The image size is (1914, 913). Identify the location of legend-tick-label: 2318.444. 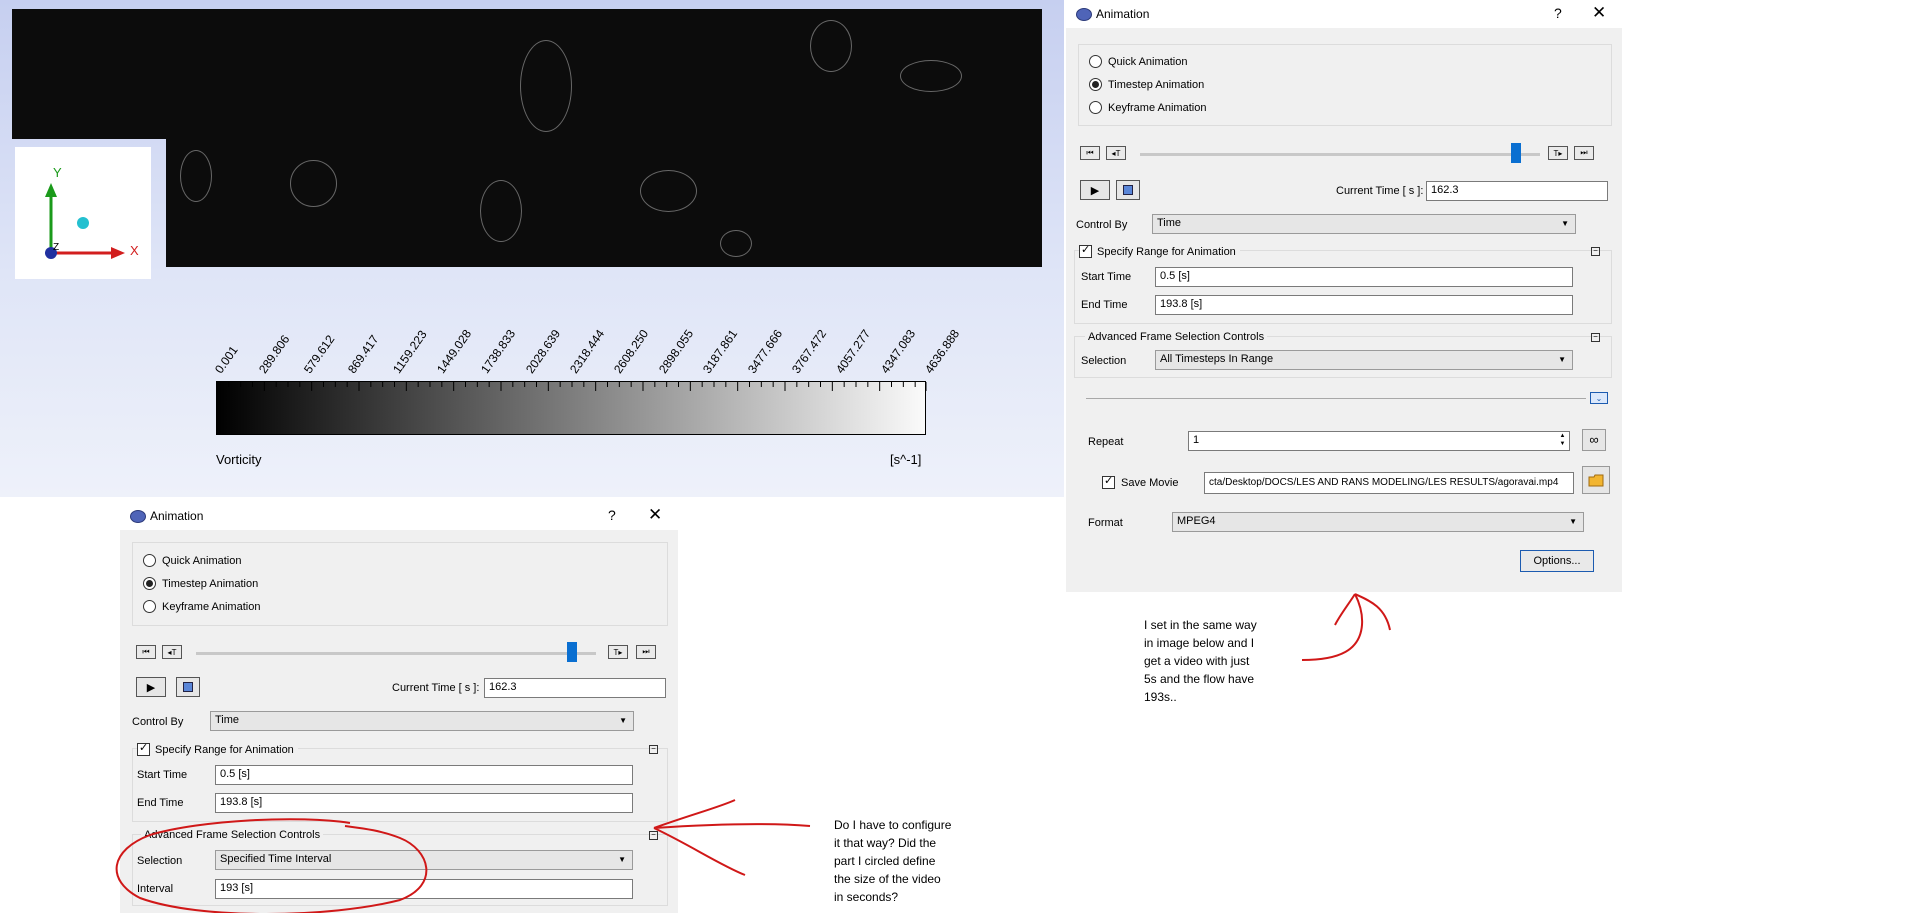
(587, 351).